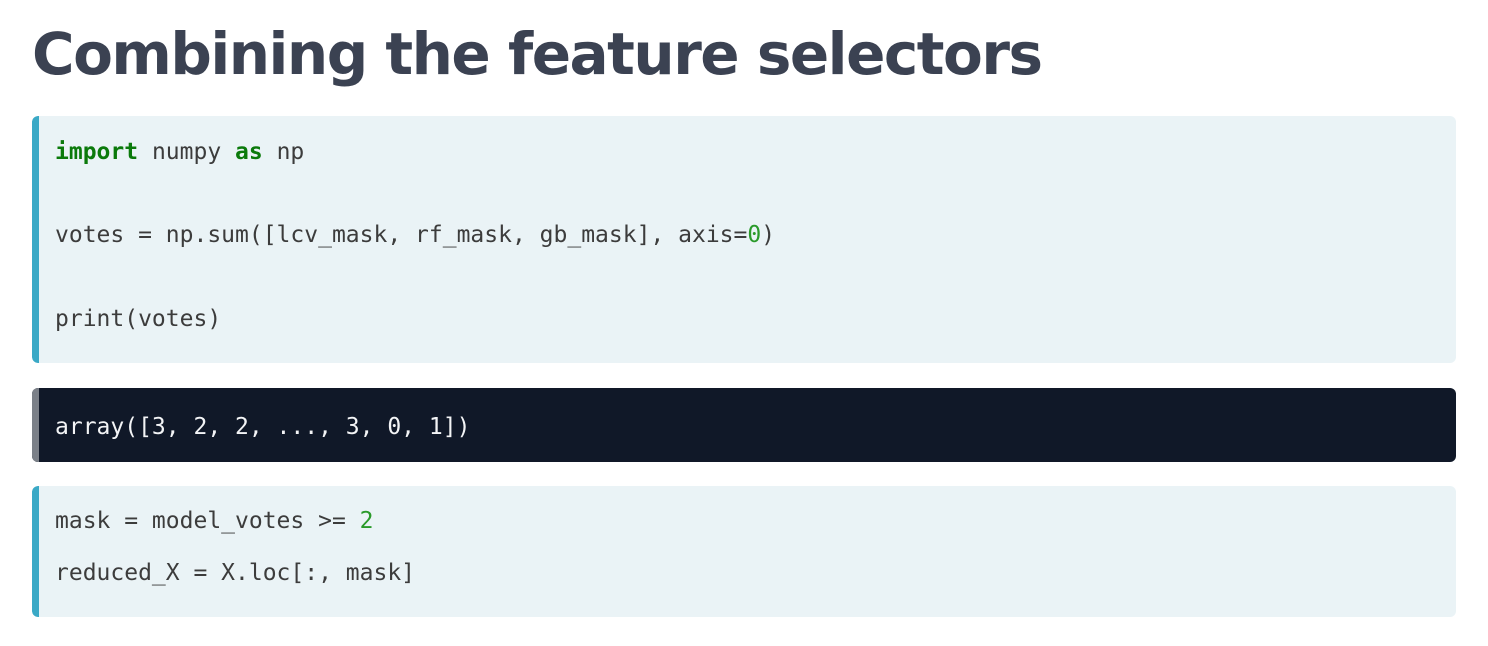  What do you see at coordinates (263, 427) in the screenshot?
I see `output-text: array([3, 2, 2, ..., 3, 0, 1])` at bounding box center [263, 427].